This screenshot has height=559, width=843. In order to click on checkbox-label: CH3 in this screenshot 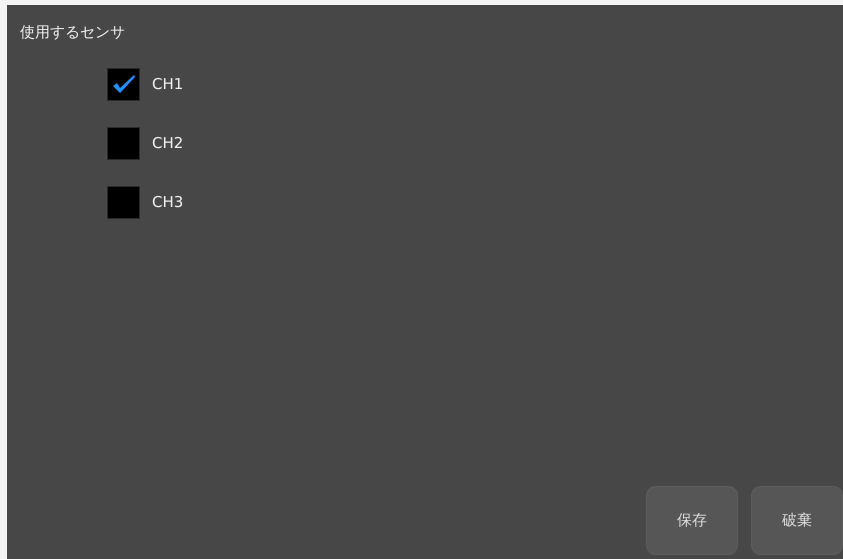, I will do `click(168, 202)`.